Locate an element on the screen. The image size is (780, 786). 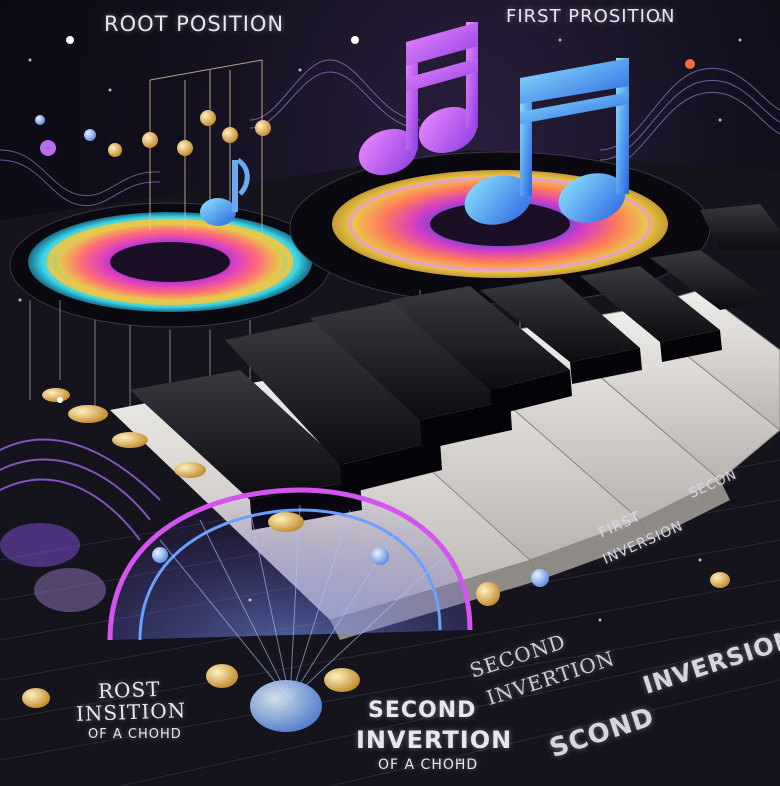
label-root-position: ROOT POSITION is located at coordinates (194, 24).